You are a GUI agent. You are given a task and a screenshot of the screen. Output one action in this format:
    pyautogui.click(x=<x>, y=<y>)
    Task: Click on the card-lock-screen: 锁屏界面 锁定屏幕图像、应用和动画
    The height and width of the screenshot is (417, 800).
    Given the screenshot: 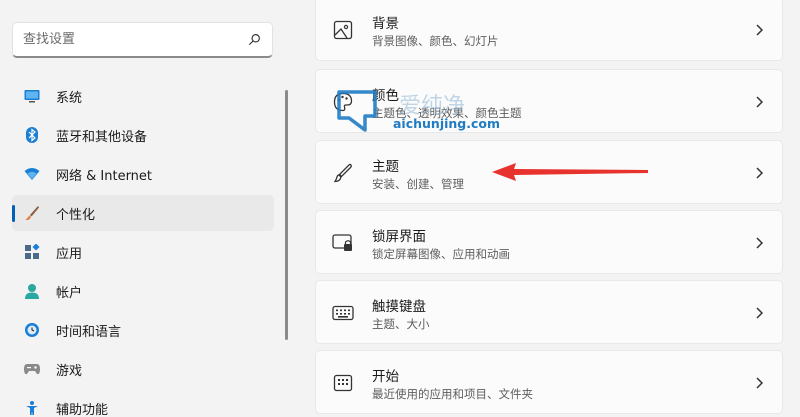 What is the action you would take?
    pyautogui.click(x=549, y=242)
    